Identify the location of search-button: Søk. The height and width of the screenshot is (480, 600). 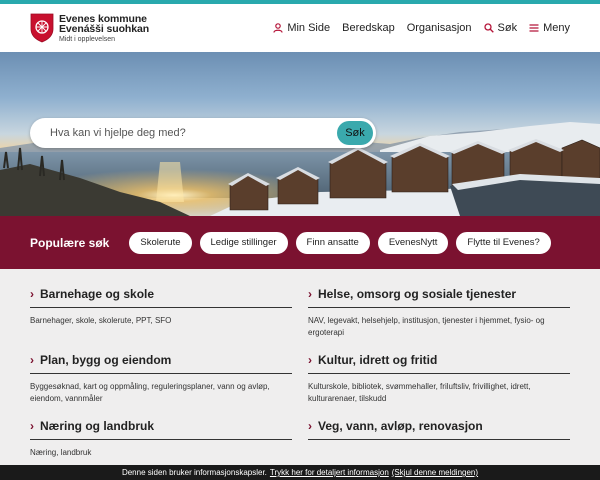
(355, 133).